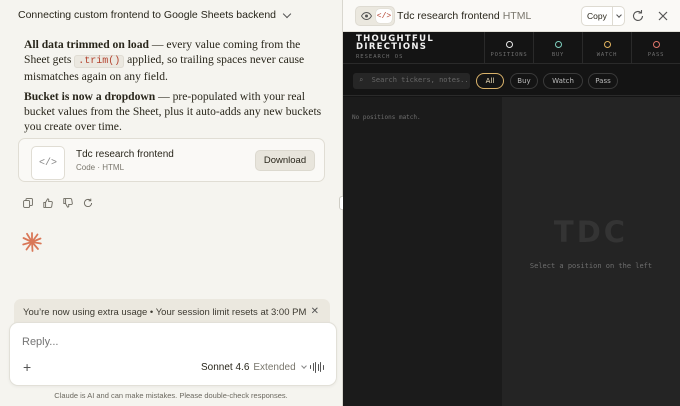  What do you see at coordinates (663, 16) in the screenshot?
I see `close-icon` at bounding box center [663, 16].